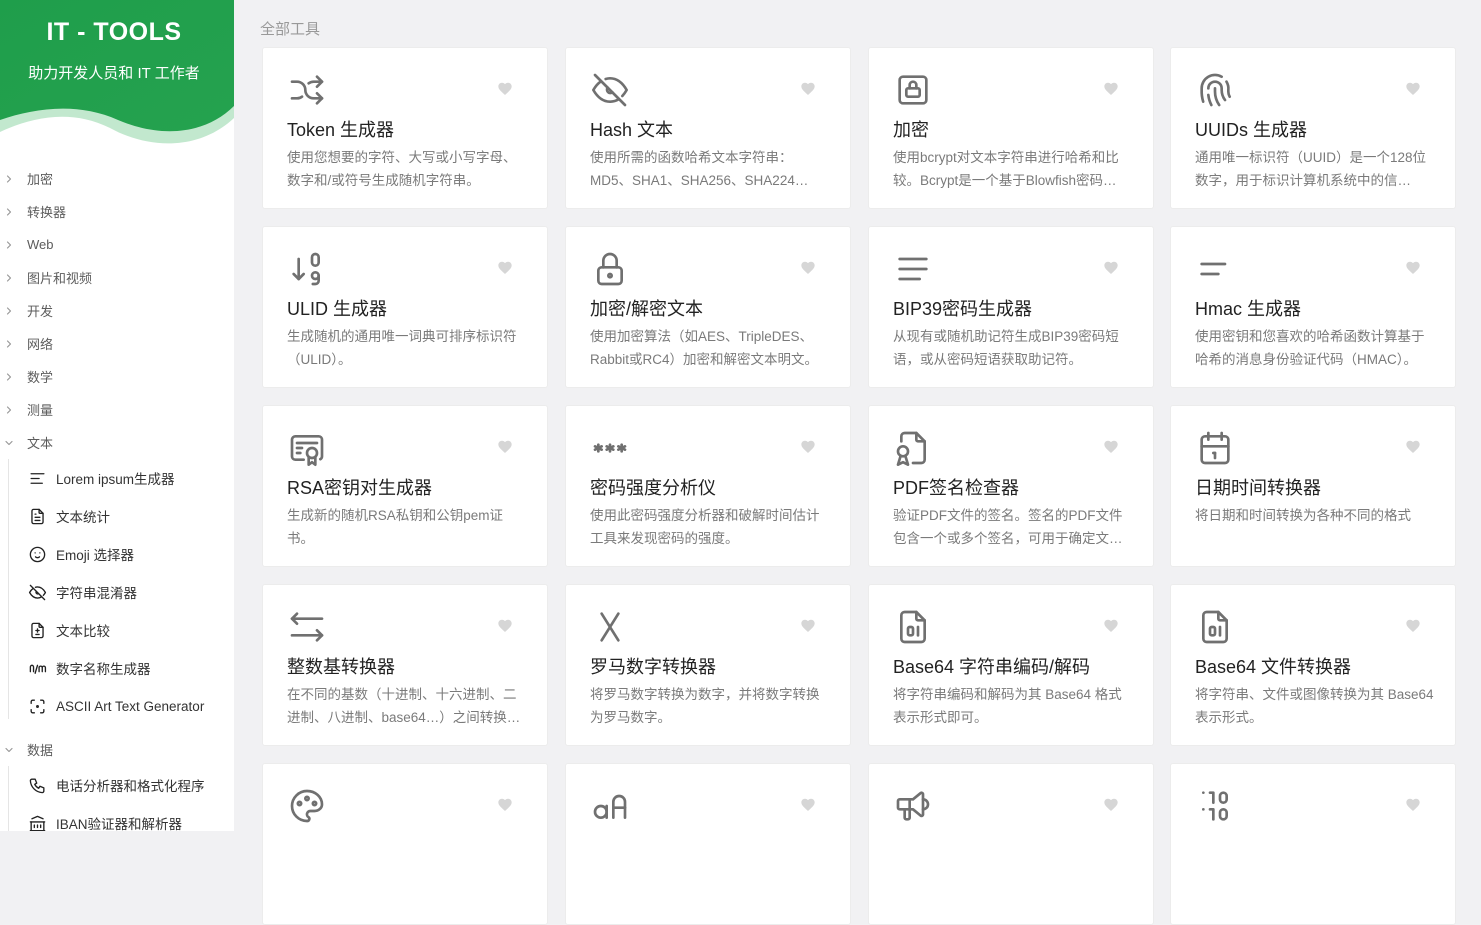 The image size is (1481, 925). Describe the element at coordinates (37, 516) in the screenshot. I see `file-text-icon` at that location.